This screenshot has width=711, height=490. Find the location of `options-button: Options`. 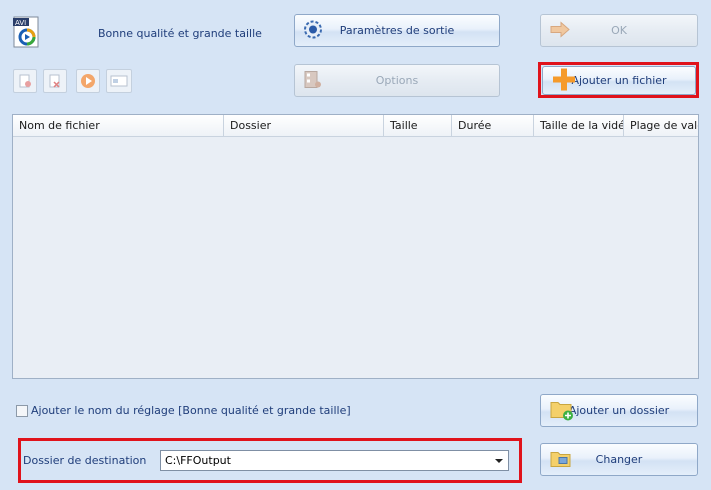

options-button: Options is located at coordinates (397, 80).